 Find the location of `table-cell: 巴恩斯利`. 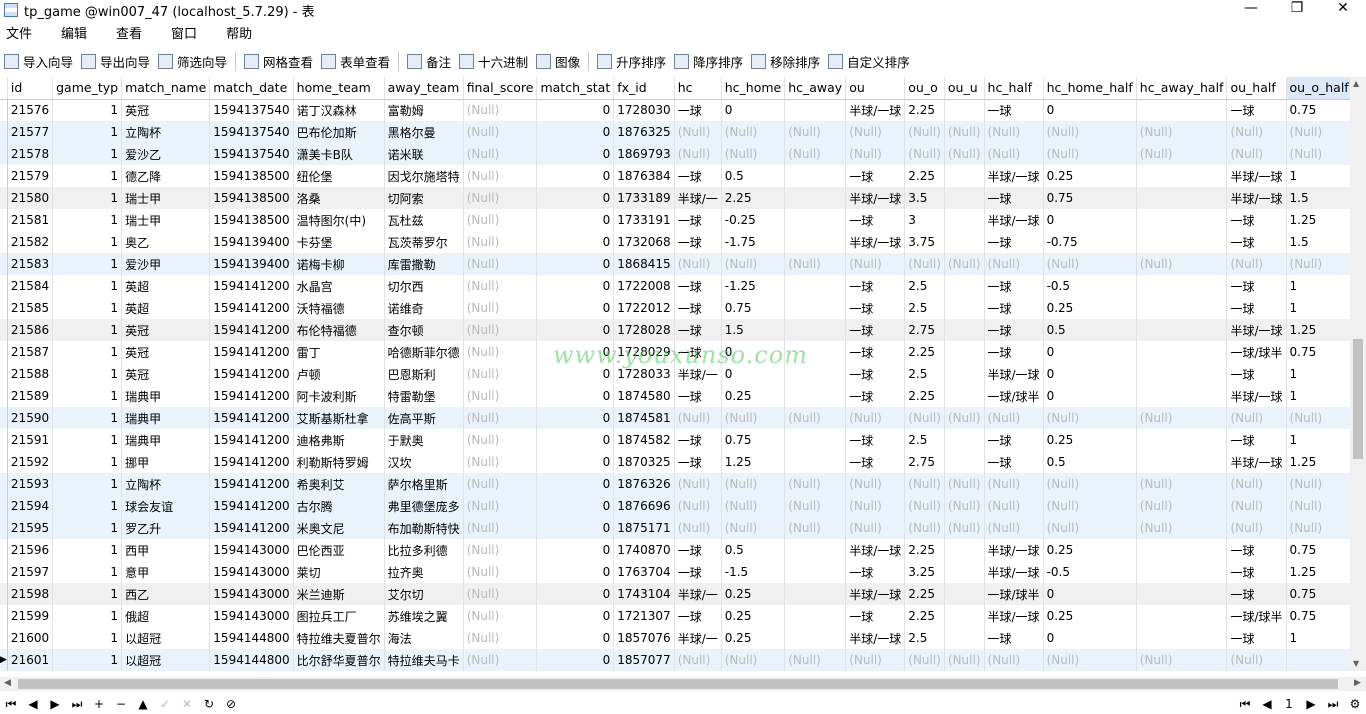

table-cell: 巴恩斯利 is located at coordinates (424, 374).